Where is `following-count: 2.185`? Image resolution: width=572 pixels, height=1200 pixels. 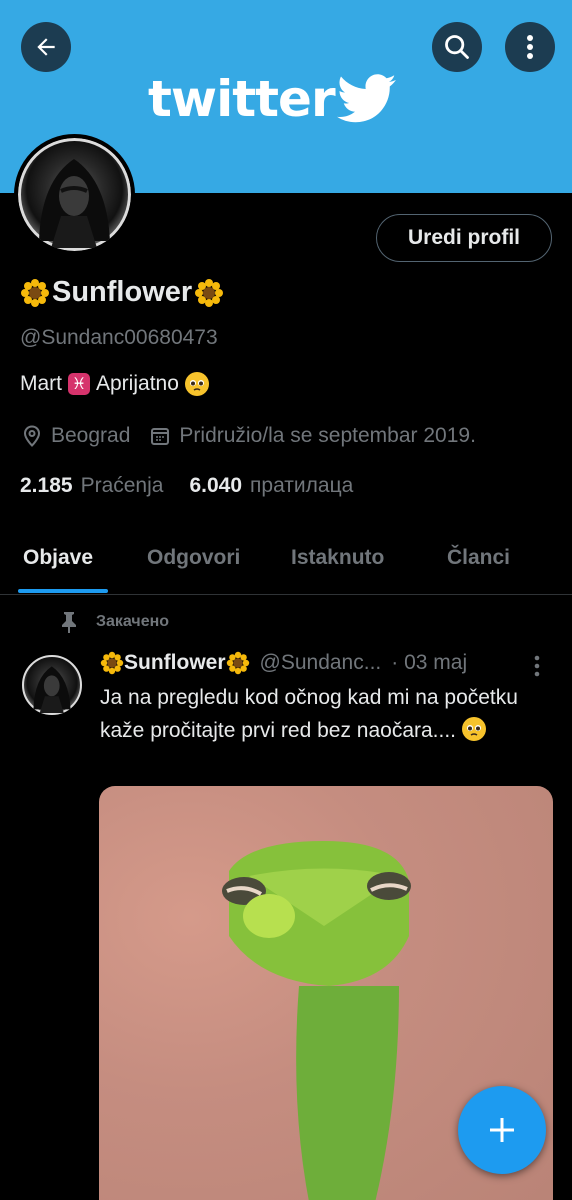 following-count: 2.185 is located at coordinates (46, 486).